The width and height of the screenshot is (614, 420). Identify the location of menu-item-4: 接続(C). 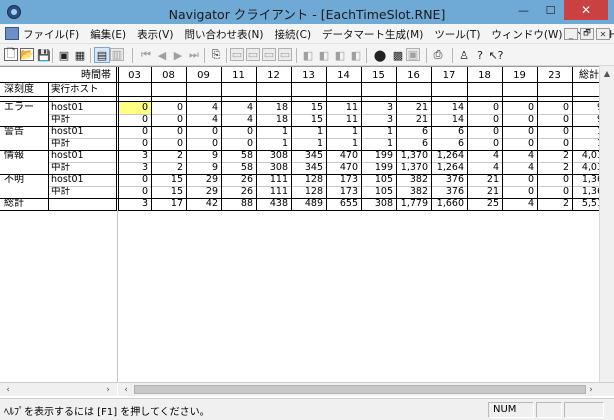
(293, 34).